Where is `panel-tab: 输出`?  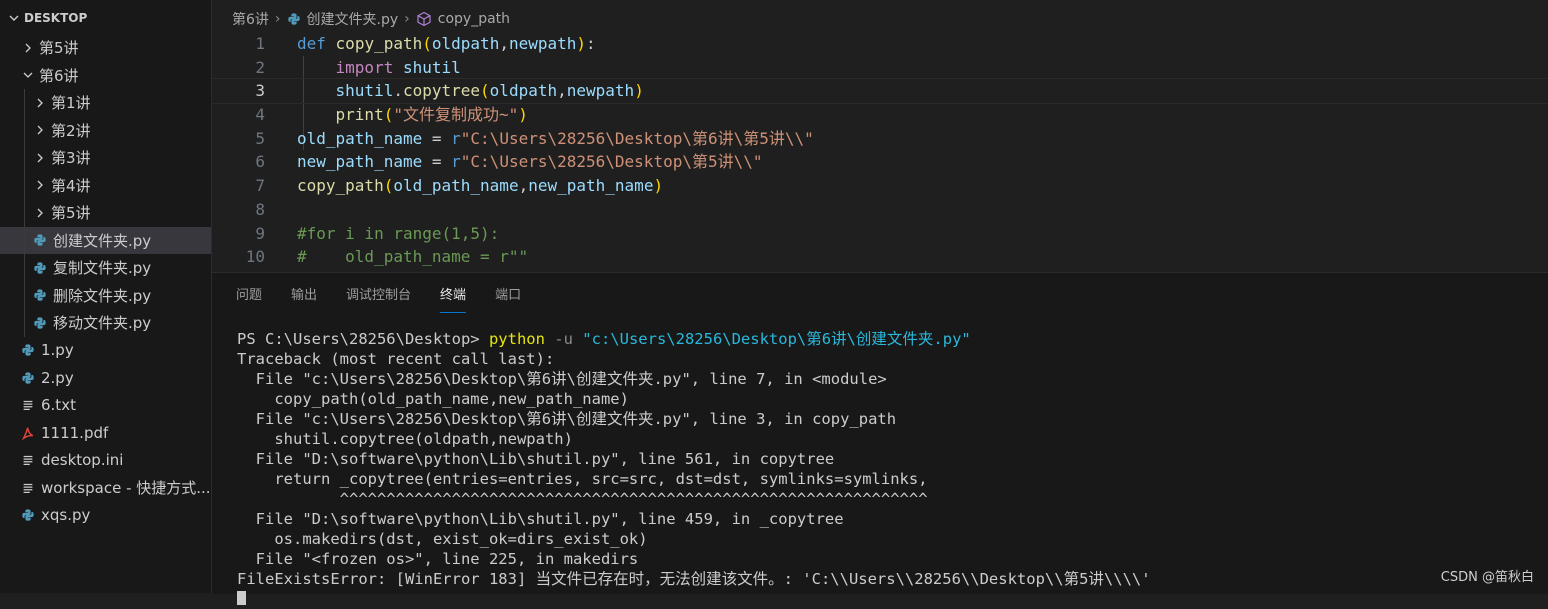 panel-tab: 输出 is located at coordinates (304, 296).